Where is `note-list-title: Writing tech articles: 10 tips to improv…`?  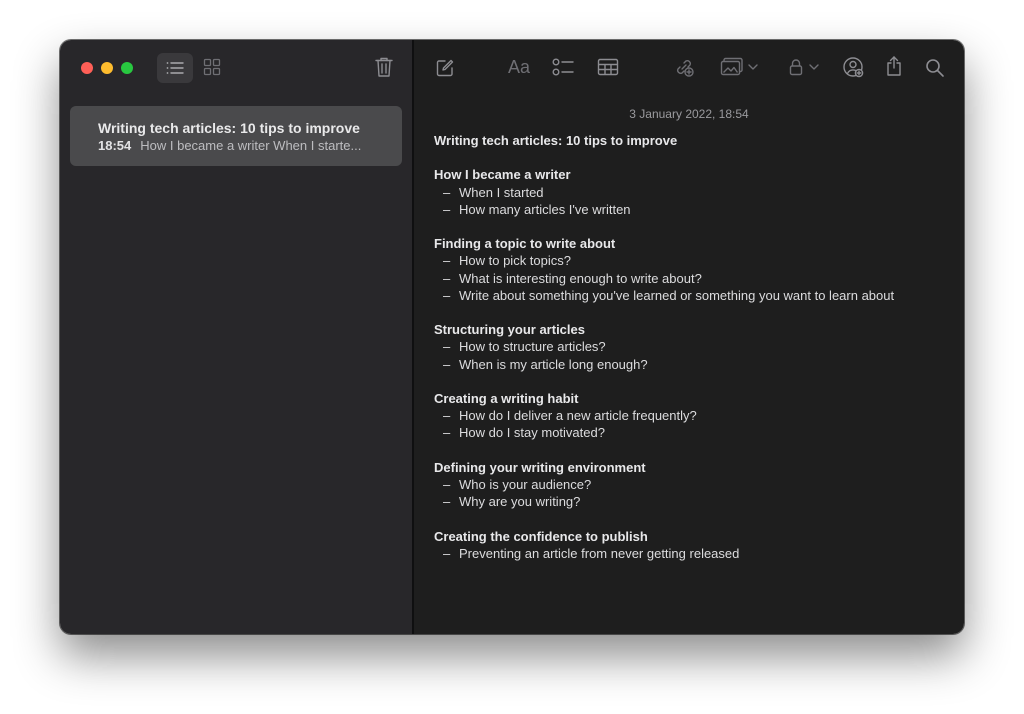 note-list-title: Writing tech articles: 10 tips to improv… is located at coordinates (229, 128).